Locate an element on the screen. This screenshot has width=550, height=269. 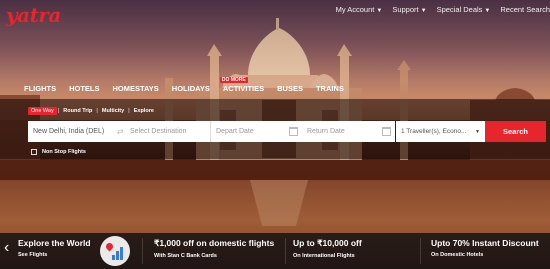
tab-buses: BUSES is located at coordinates (290, 88).